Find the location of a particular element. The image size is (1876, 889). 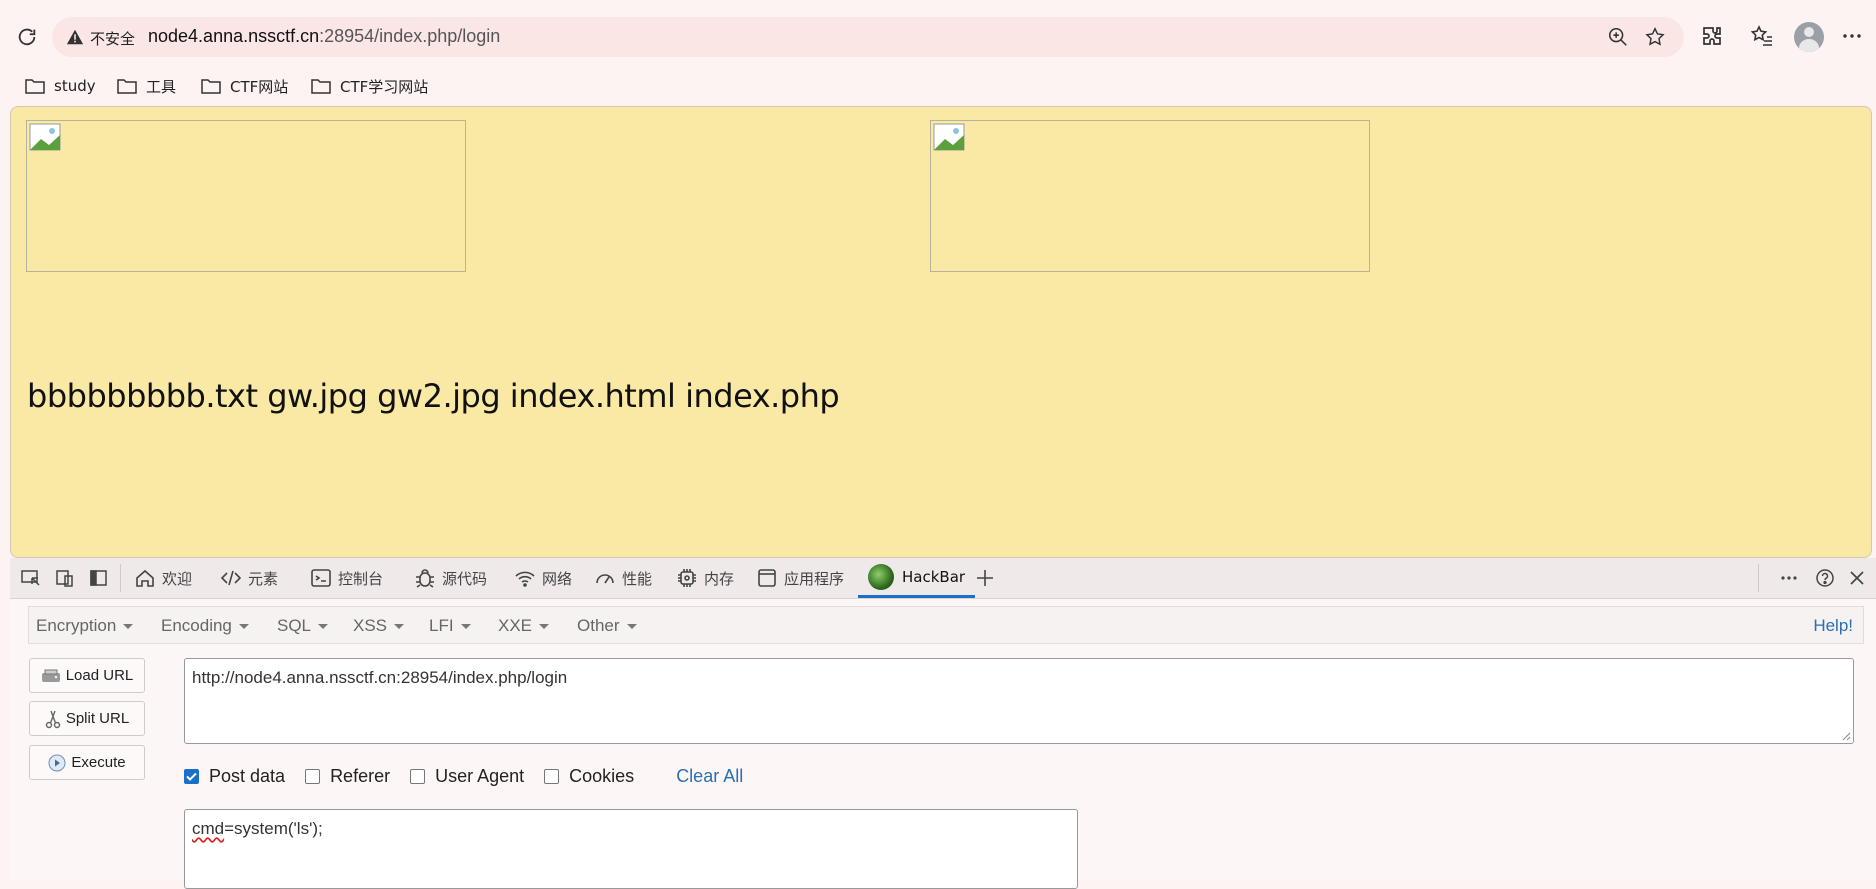

bookmark-ctf-learning: CTF学习网站 is located at coordinates (369, 86).